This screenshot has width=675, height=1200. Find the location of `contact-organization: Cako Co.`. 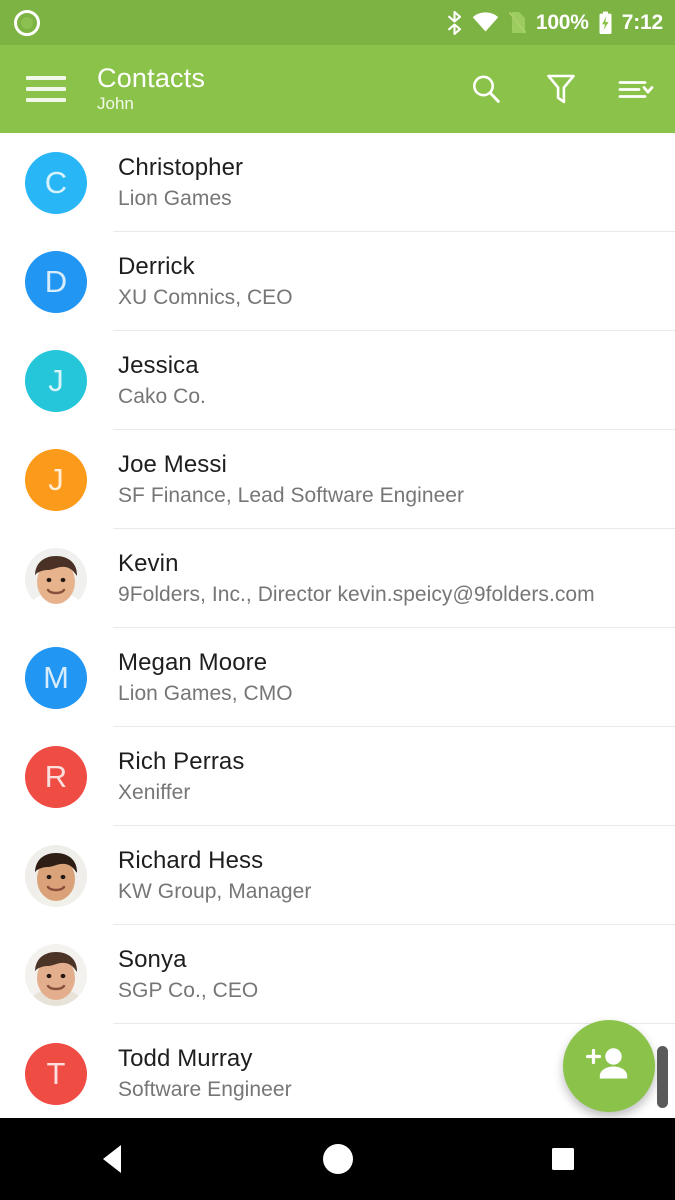

contact-organization: Cako Co. is located at coordinates (162, 396).